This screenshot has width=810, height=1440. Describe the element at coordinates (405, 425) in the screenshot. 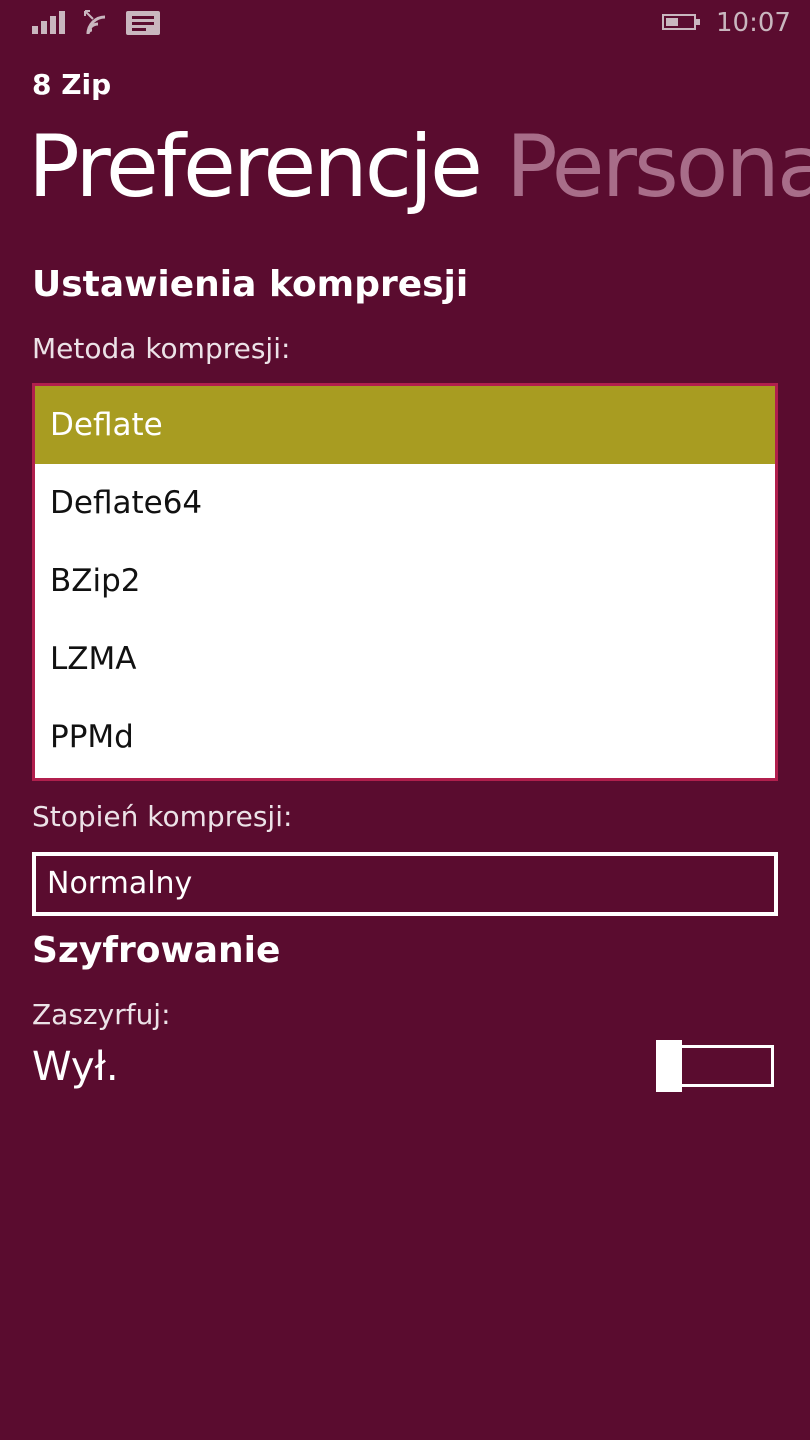

I see `method-option-deflate: Deflate` at that location.